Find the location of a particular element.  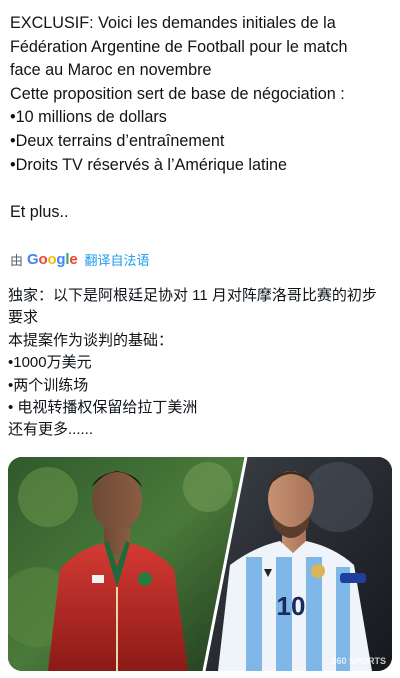

tweet-line: Et plus.. is located at coordinates (39, 211).